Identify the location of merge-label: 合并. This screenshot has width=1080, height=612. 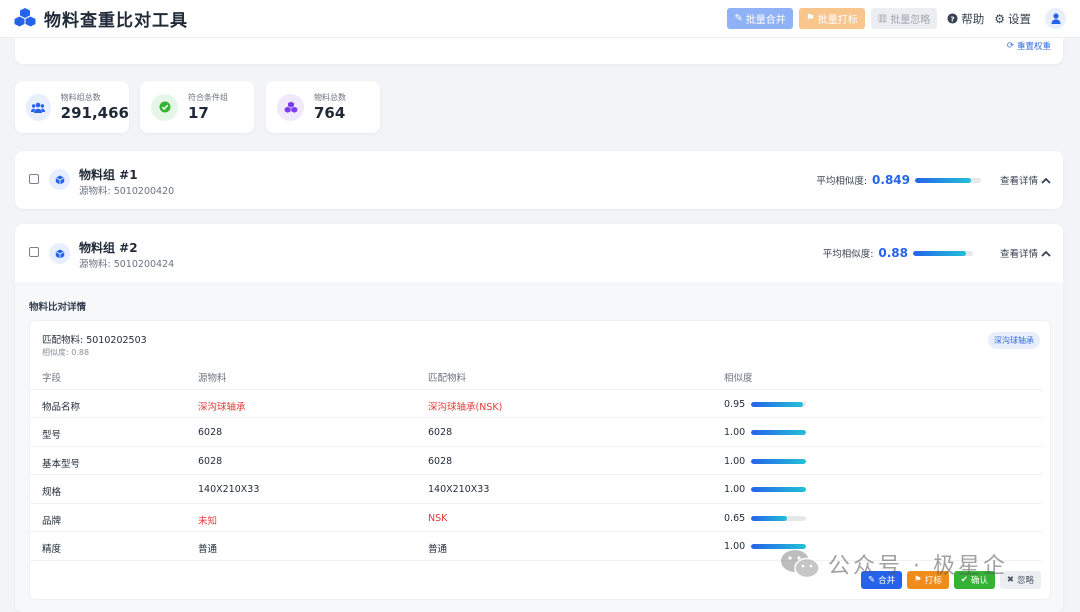
(887, 581).